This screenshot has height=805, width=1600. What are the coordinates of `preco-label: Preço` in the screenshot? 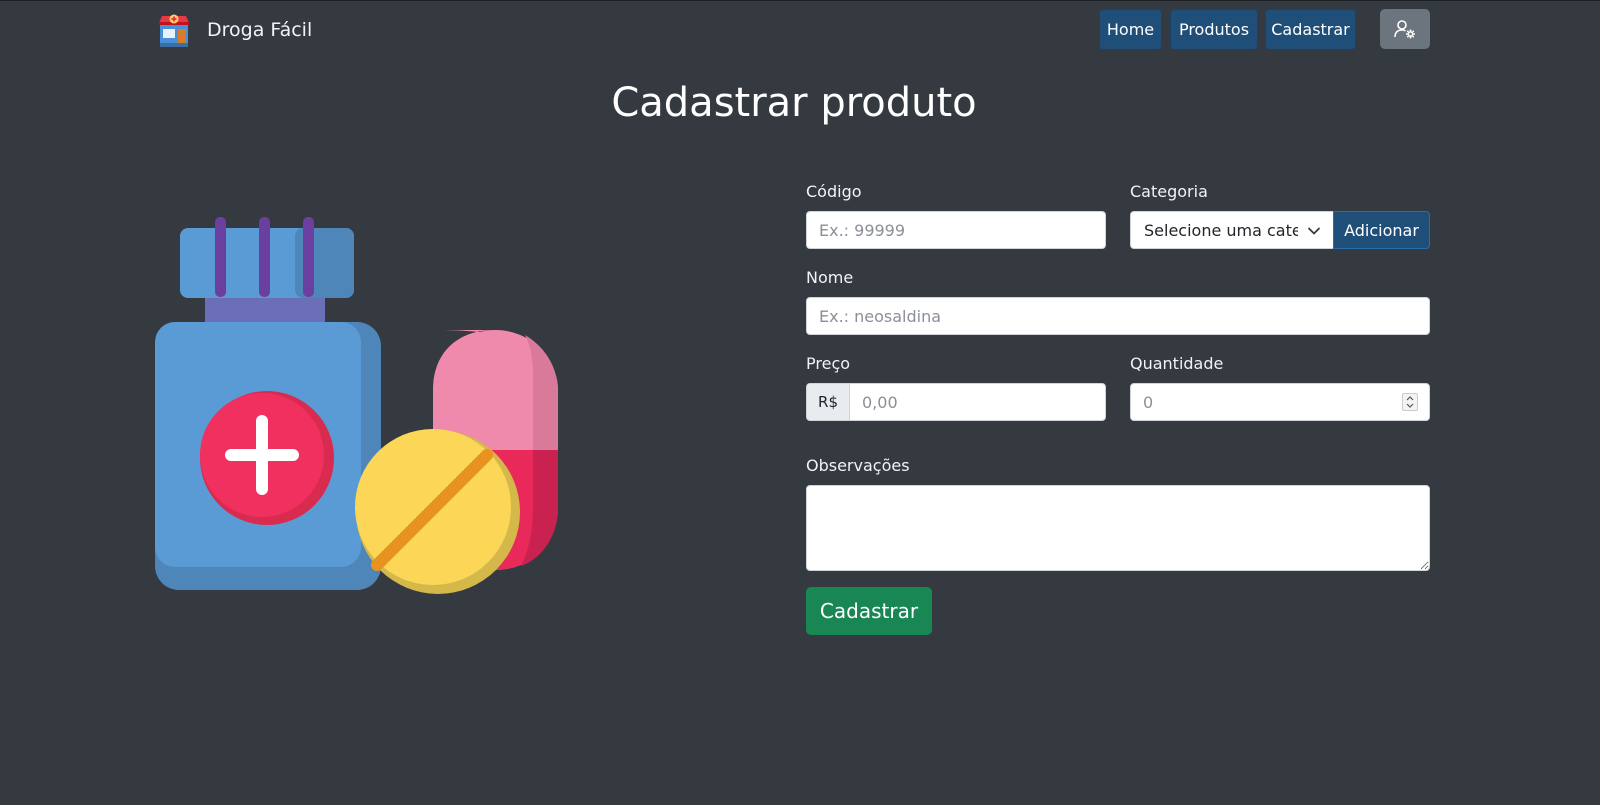 It's located at (828, 363).